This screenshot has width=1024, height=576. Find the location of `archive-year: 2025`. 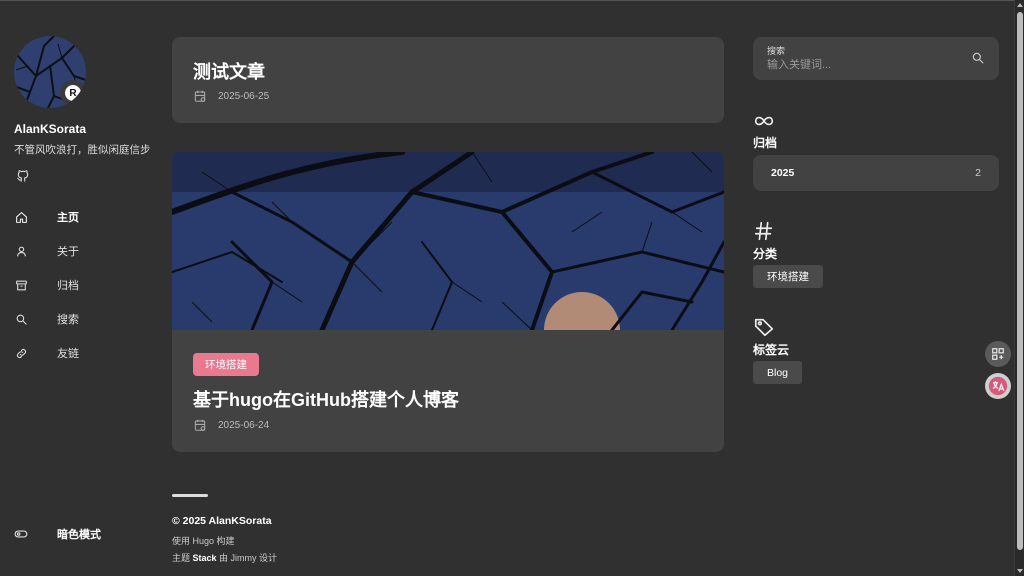

archive-year: 2025 is located at coordinates (783, 173).